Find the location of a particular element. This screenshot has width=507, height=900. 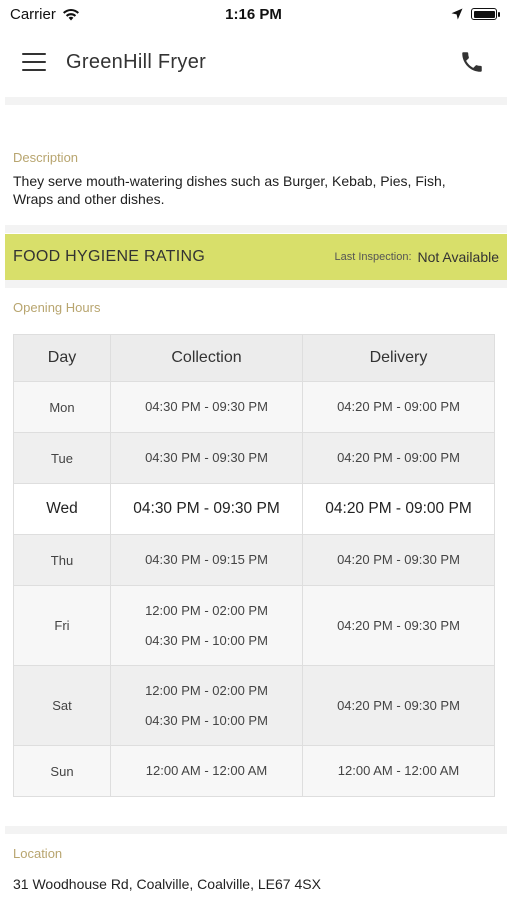

delivery-slot: 12:00 AM - 12:00 AM is located at coordinates (398, 770).